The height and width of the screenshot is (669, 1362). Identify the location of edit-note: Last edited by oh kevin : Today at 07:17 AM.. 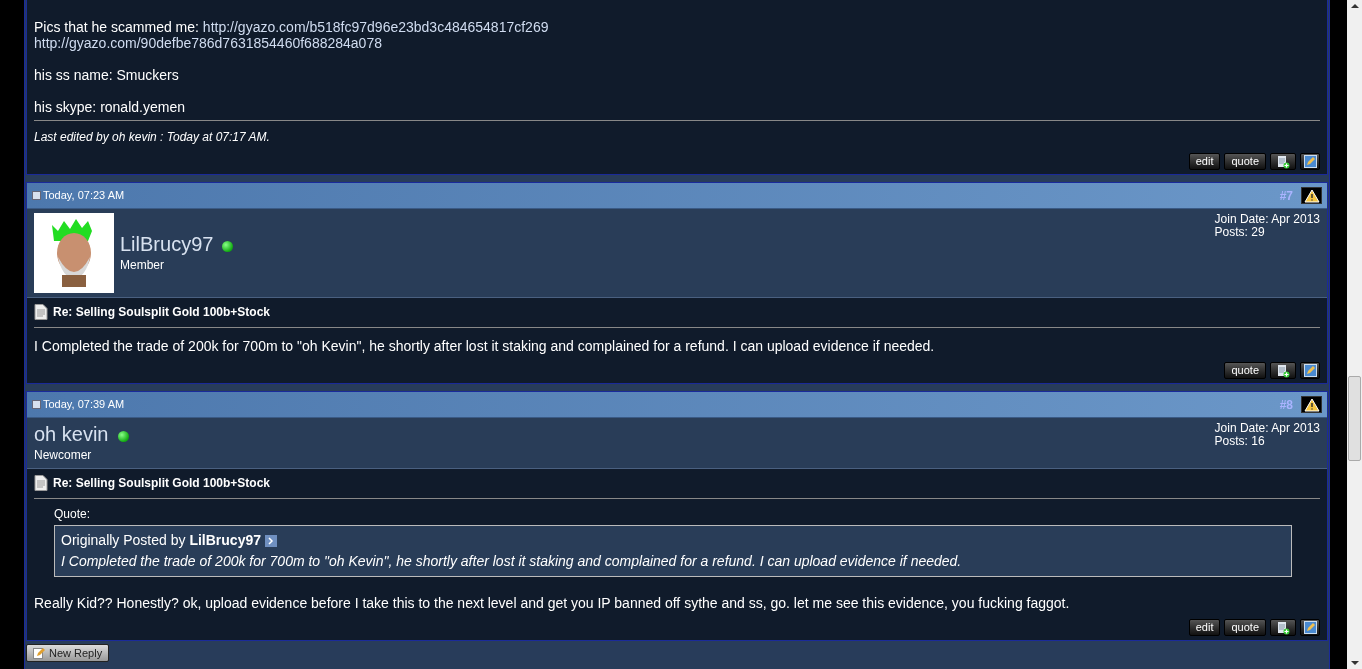
(152, 137).